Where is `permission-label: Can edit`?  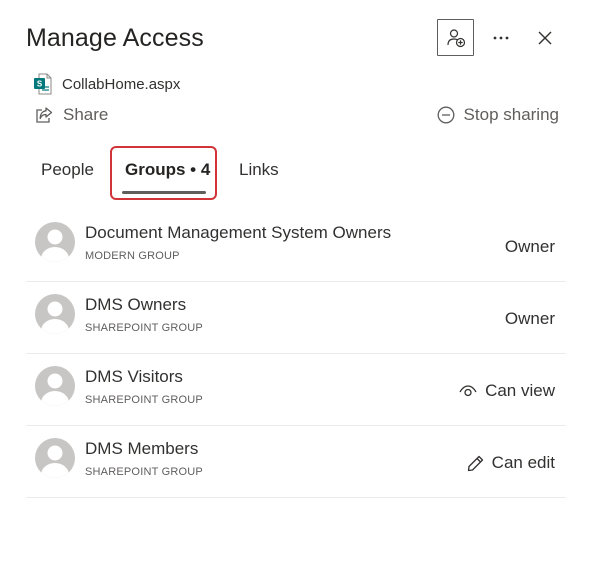 permission-label: Can edit is located at coordinates (523, 462).